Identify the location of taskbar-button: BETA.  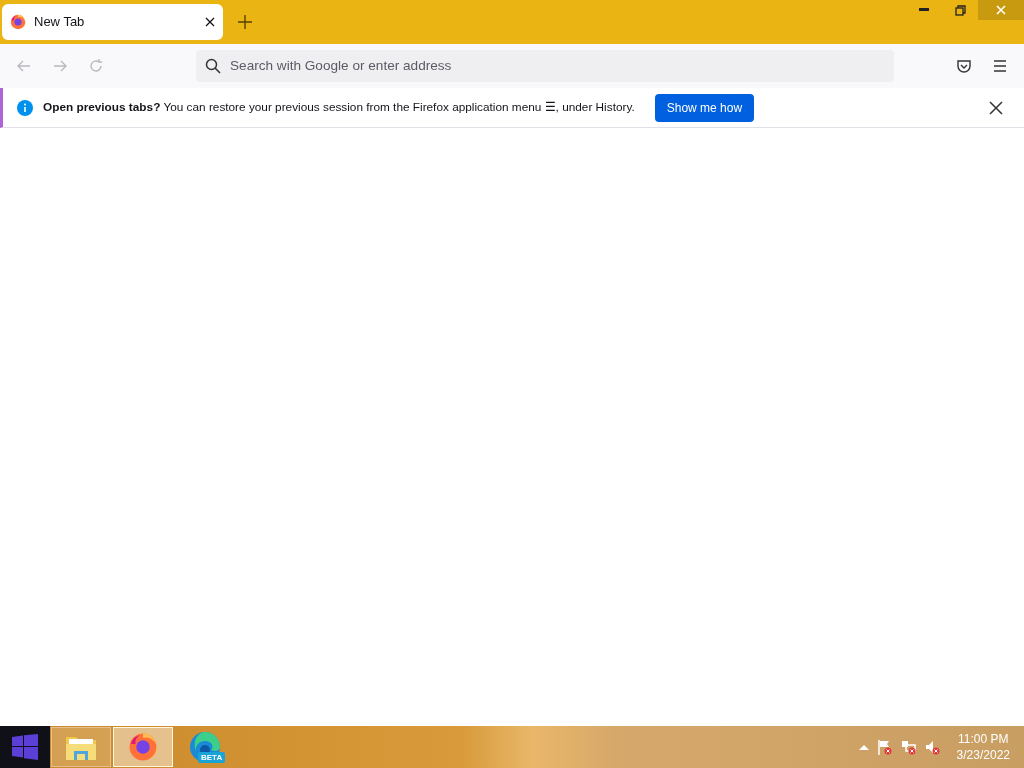
(205, 747).